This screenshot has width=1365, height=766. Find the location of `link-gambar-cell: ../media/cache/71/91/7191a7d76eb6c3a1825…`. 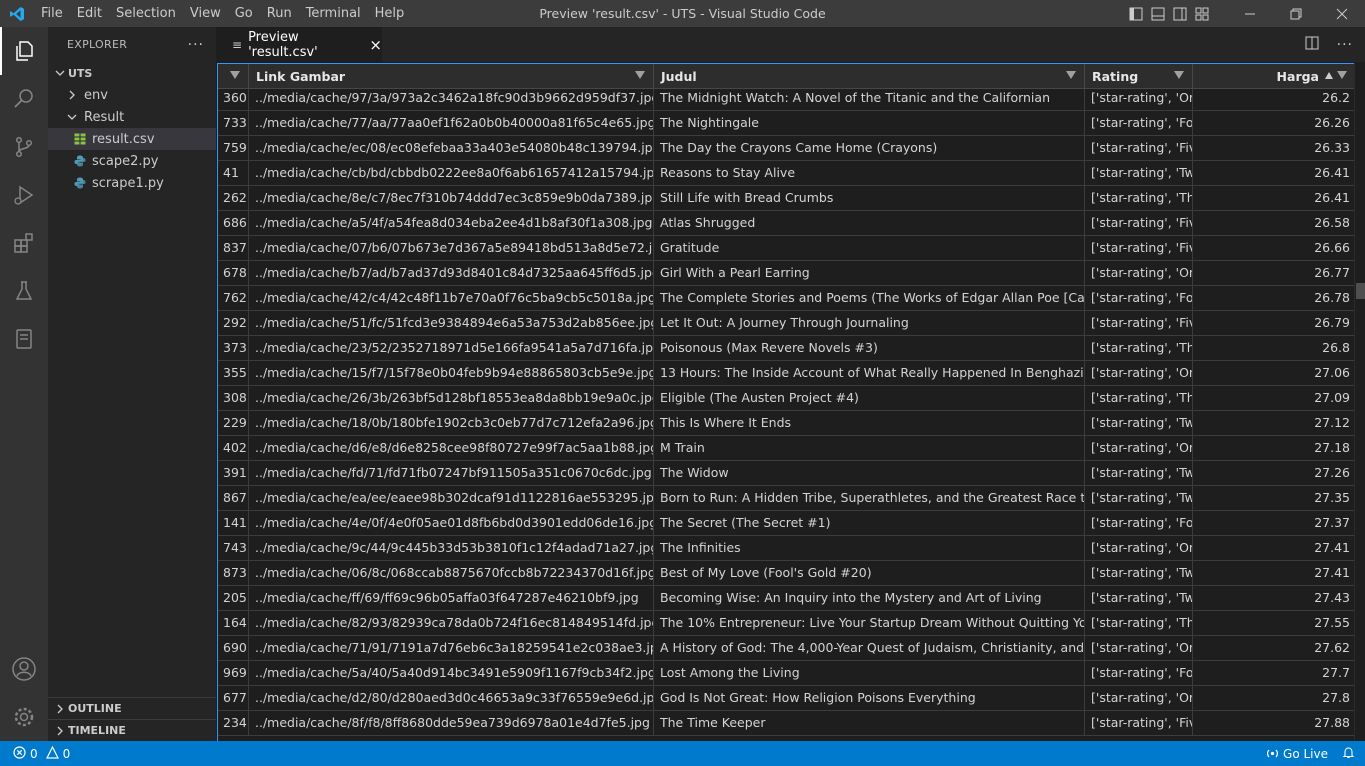

link-gambar-cell: ../media/cache/71/91/7191a7d76eb6c3a1825… is located at coordinates (451, 648).